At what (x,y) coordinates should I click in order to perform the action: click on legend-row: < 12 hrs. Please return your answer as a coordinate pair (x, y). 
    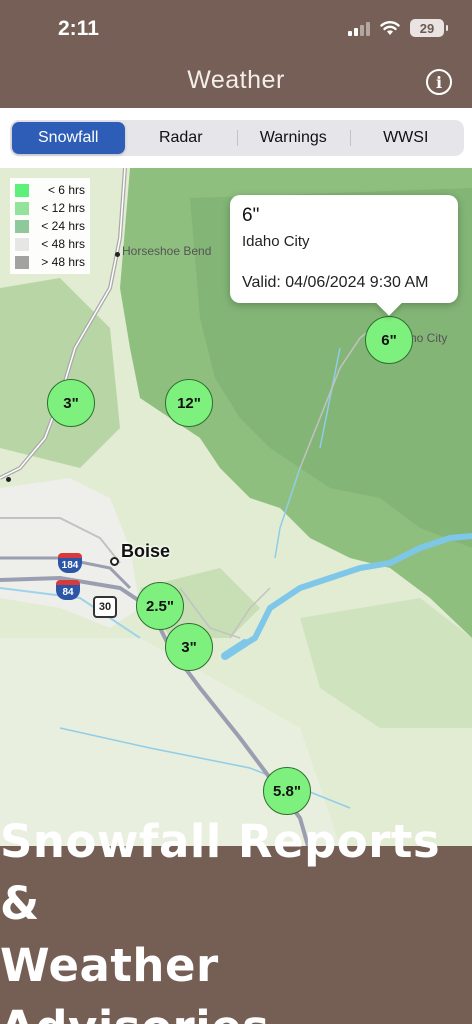
    Looking at the image, I should click on (50, 208).